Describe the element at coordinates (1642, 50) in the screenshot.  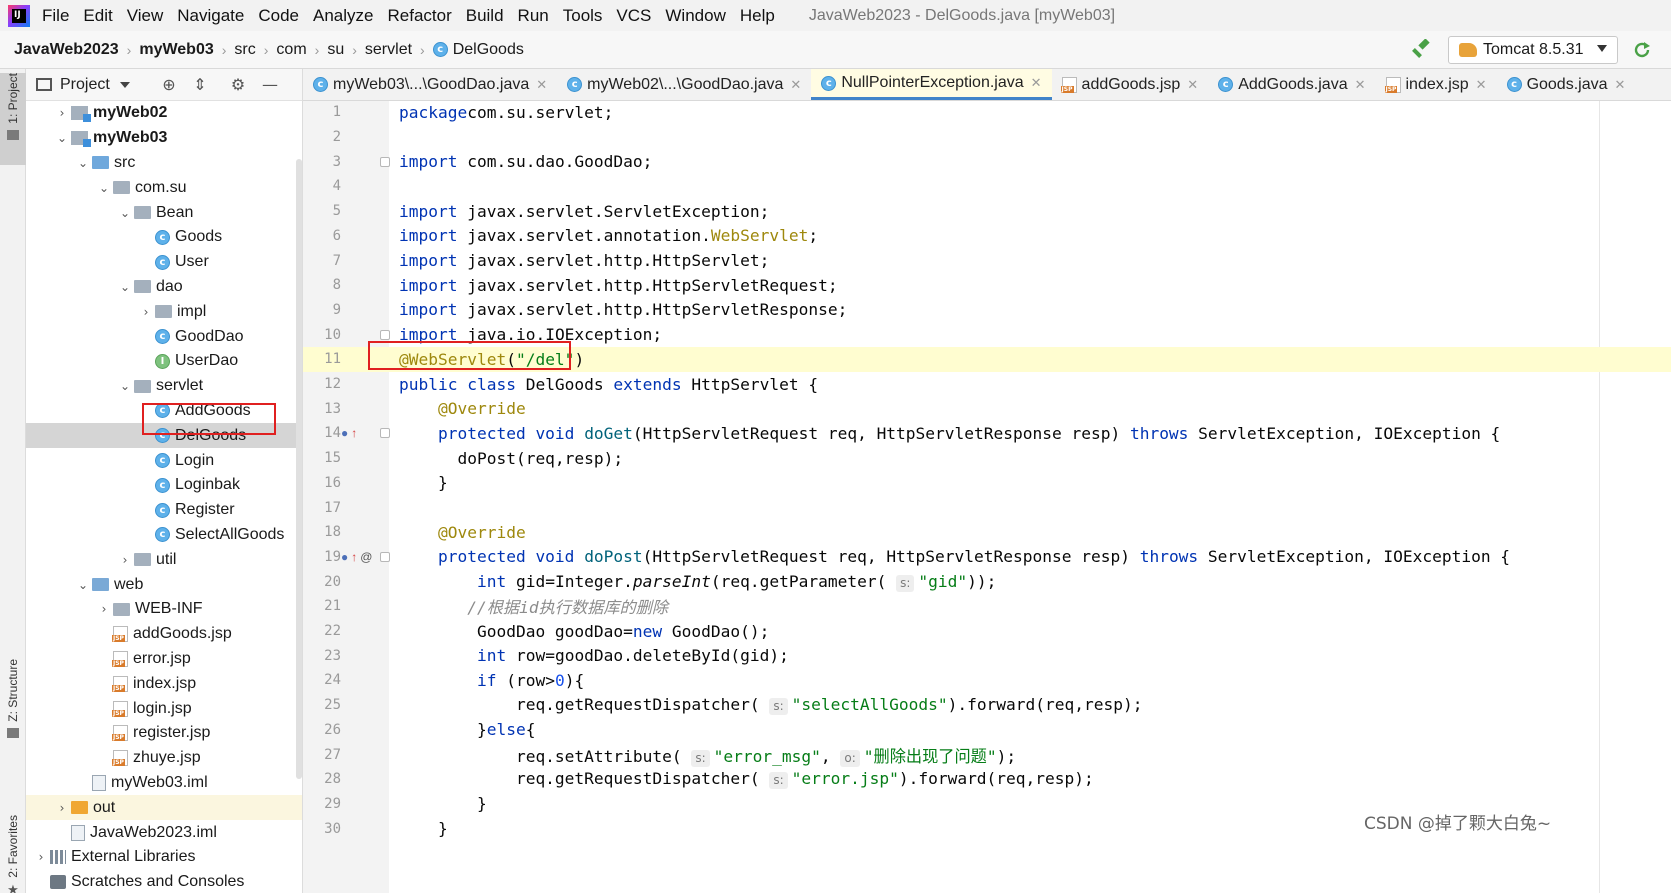
I see `rerun-icon` at that location.